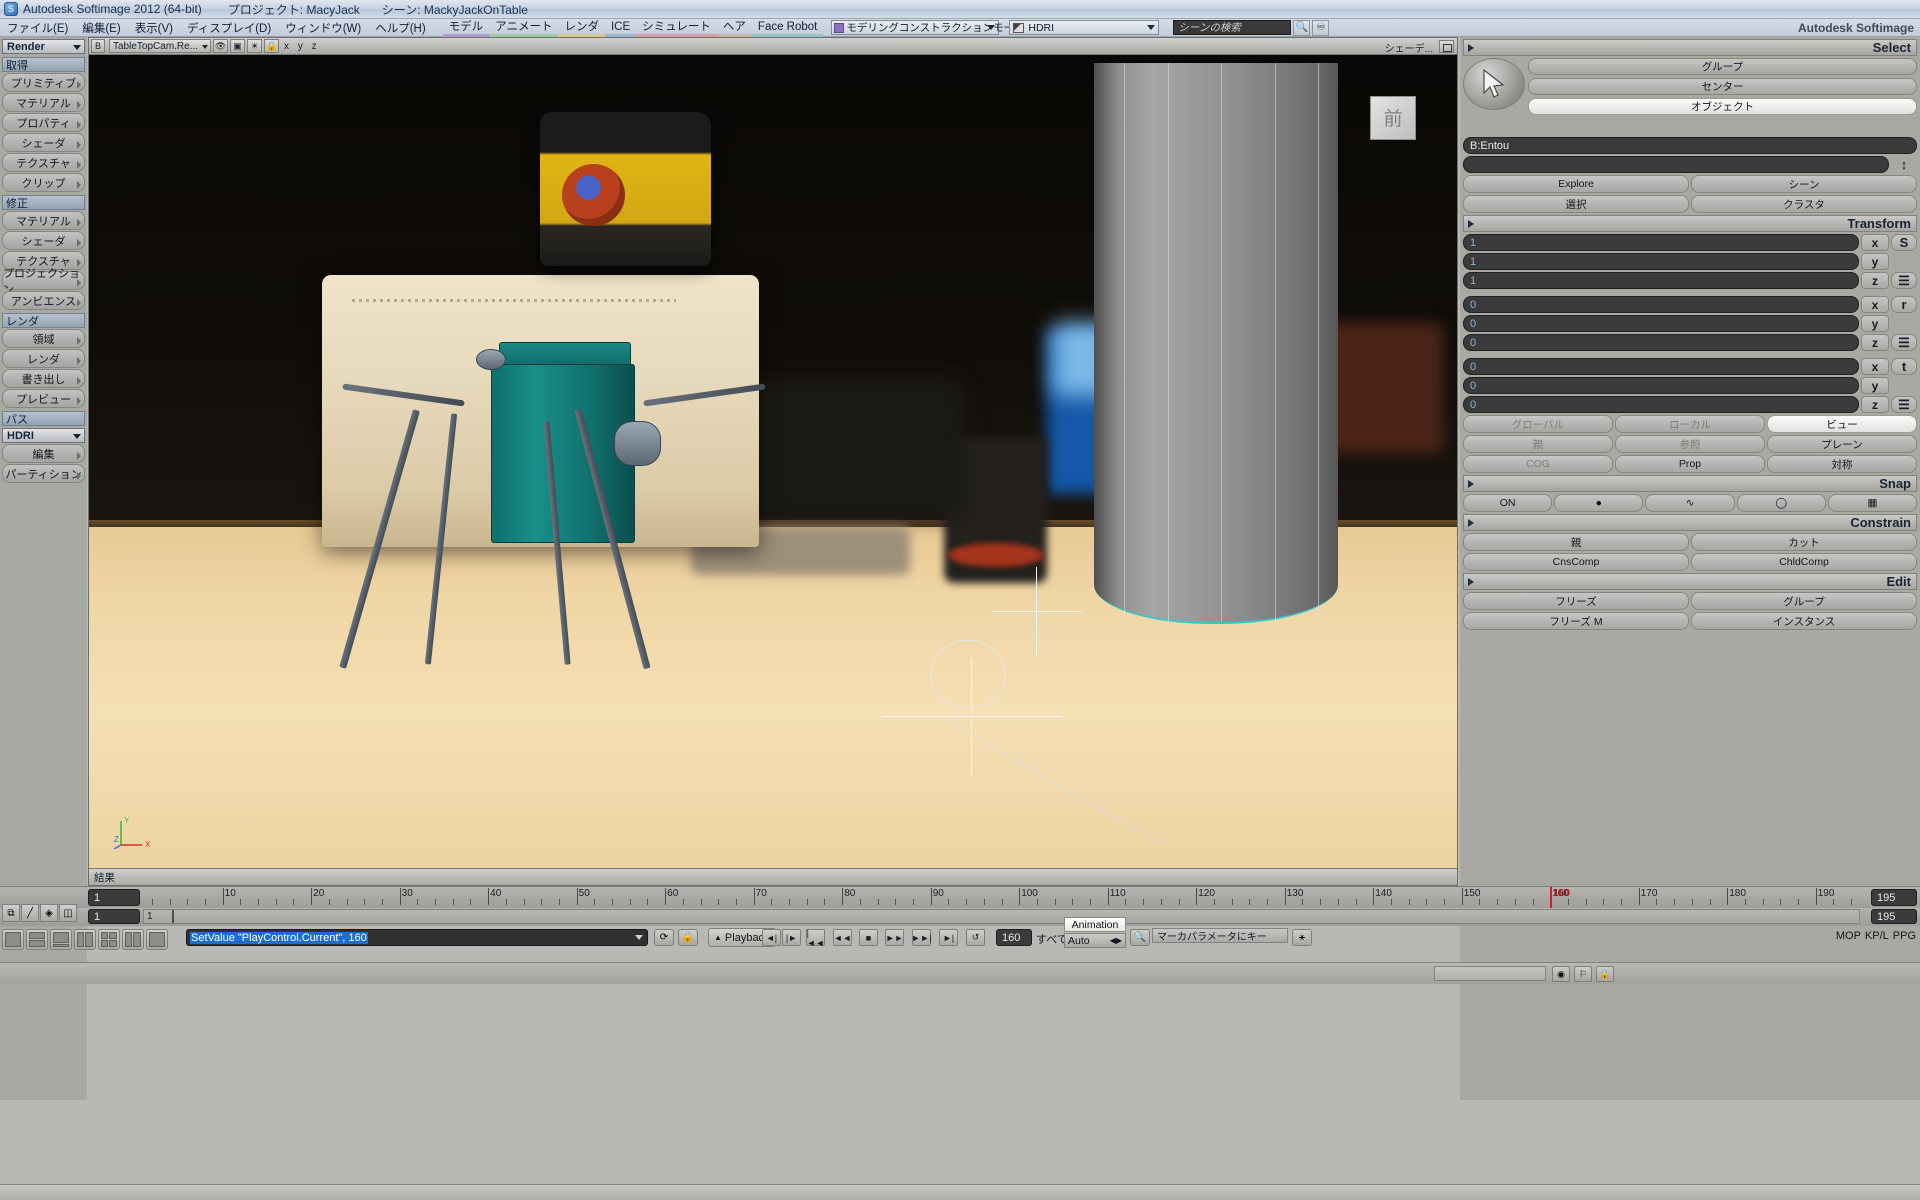  What do you see at coordinates (1599, 503) in the screenshot?
I see `snap-point-icon: ●` at bounding box center [1599, 503].